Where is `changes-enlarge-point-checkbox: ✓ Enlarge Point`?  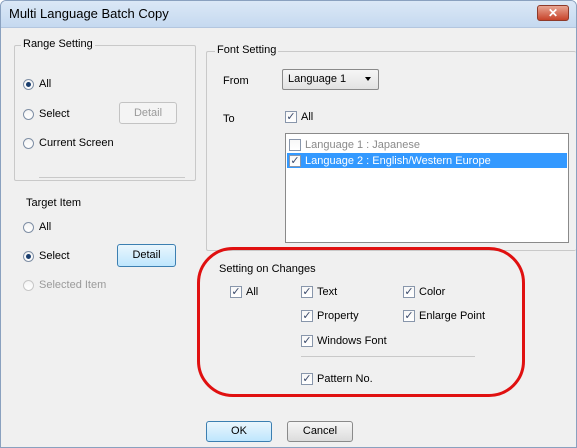
changes-enlarge-point-checkbox: ✓ Enlarge Point is located at coordinates (444, 316).